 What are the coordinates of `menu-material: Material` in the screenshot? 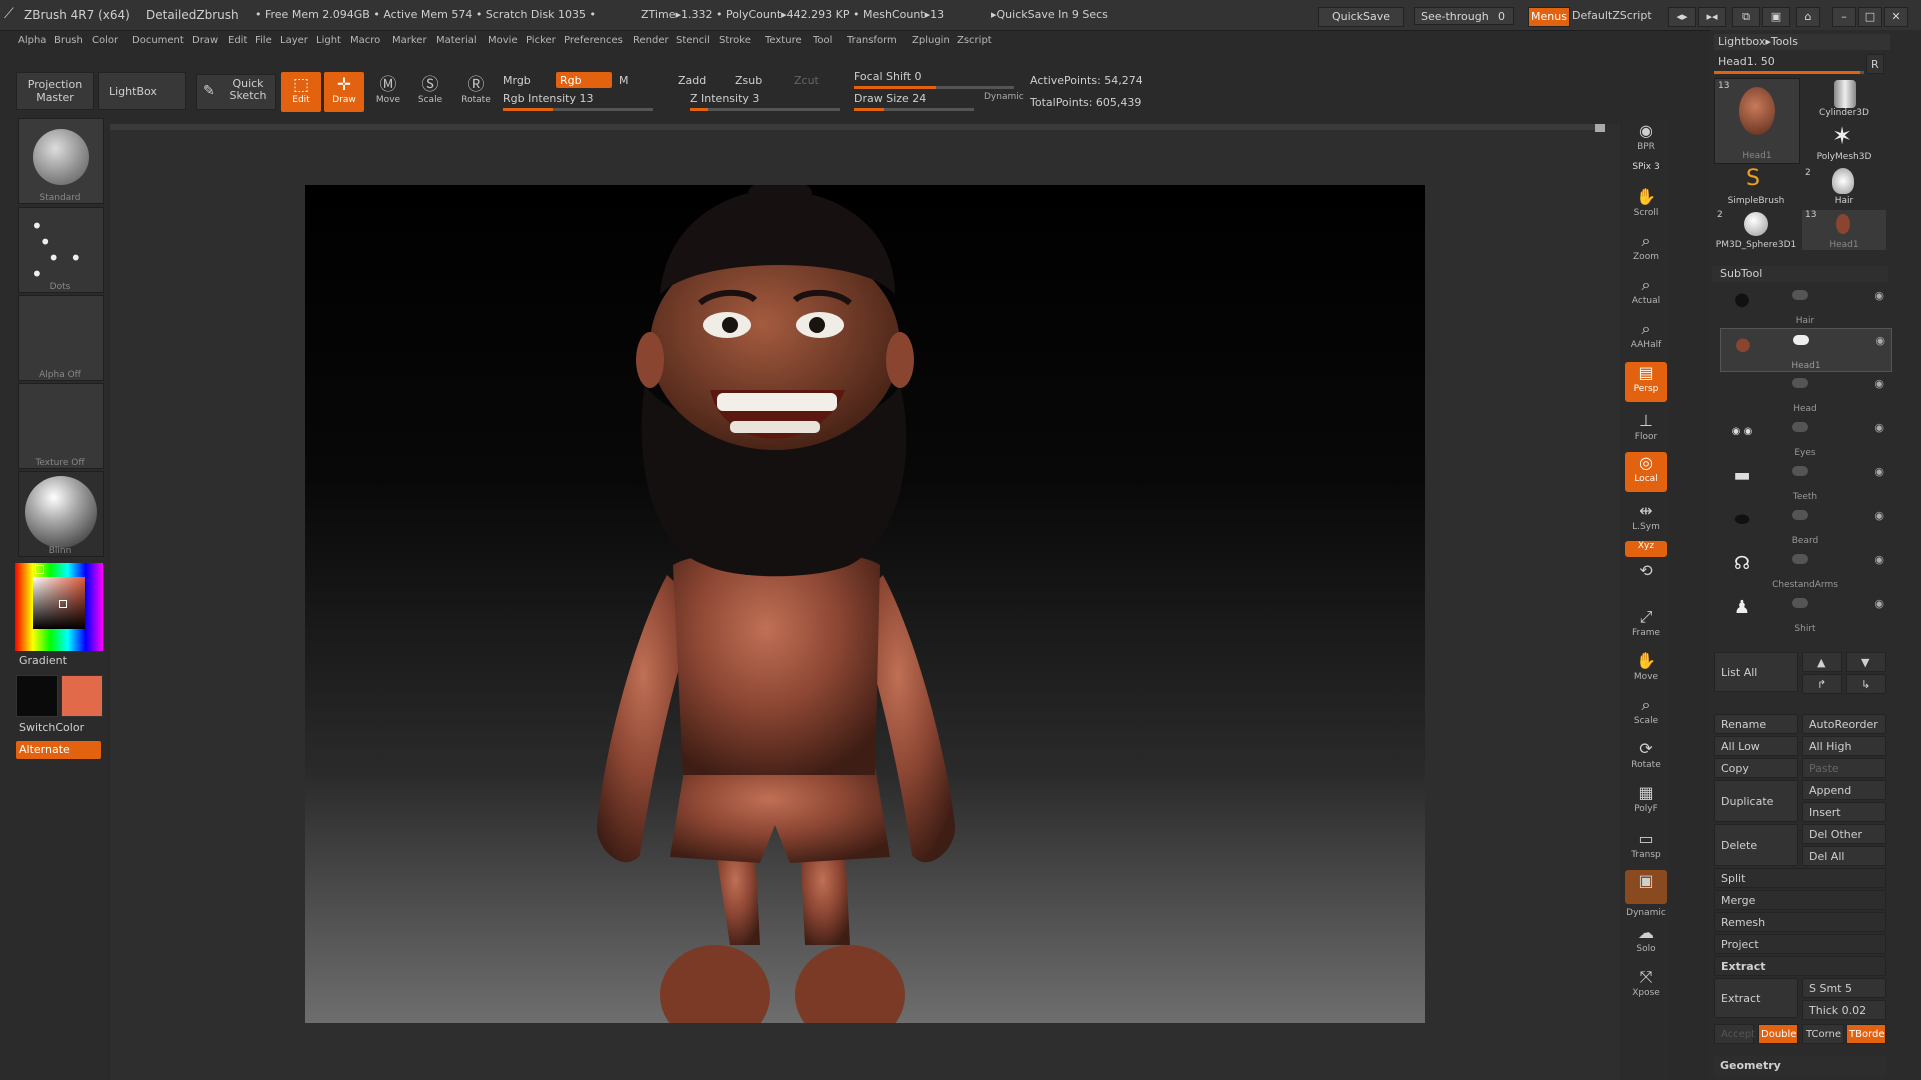 It's located at (456, 40).